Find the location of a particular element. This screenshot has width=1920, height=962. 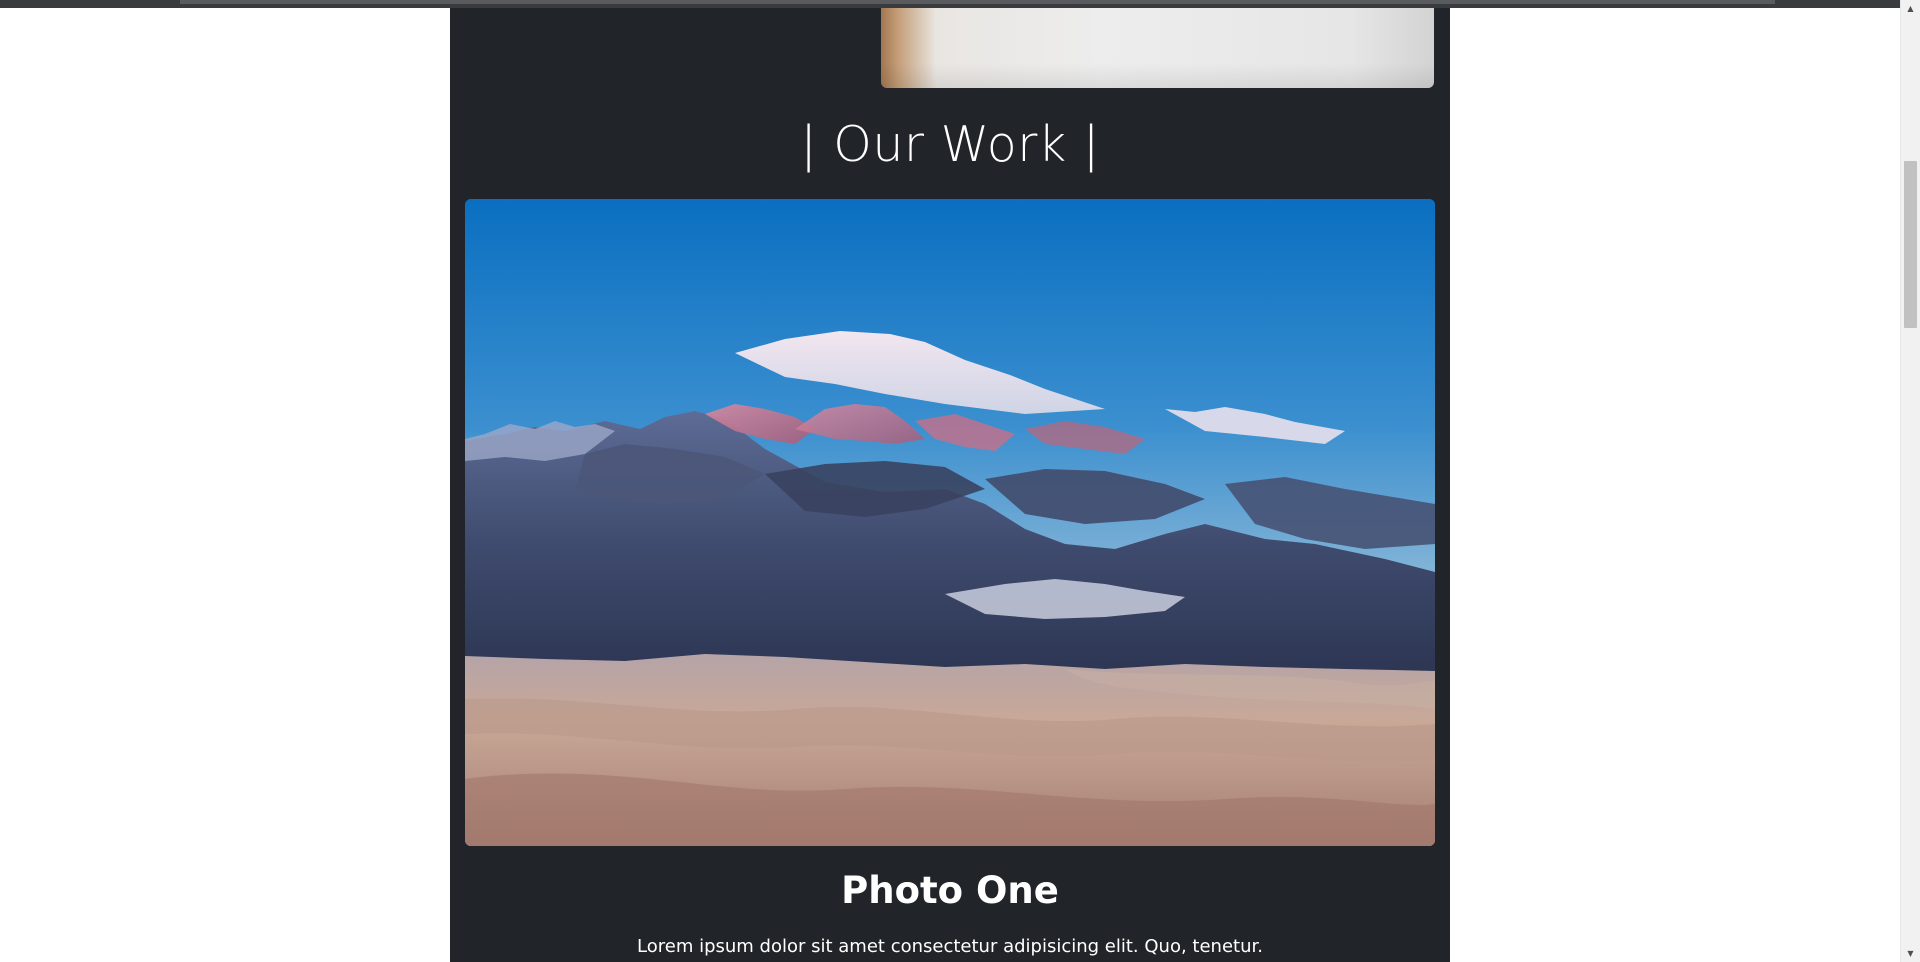

photo-title: Photo One is located at coordinates (950, 890).